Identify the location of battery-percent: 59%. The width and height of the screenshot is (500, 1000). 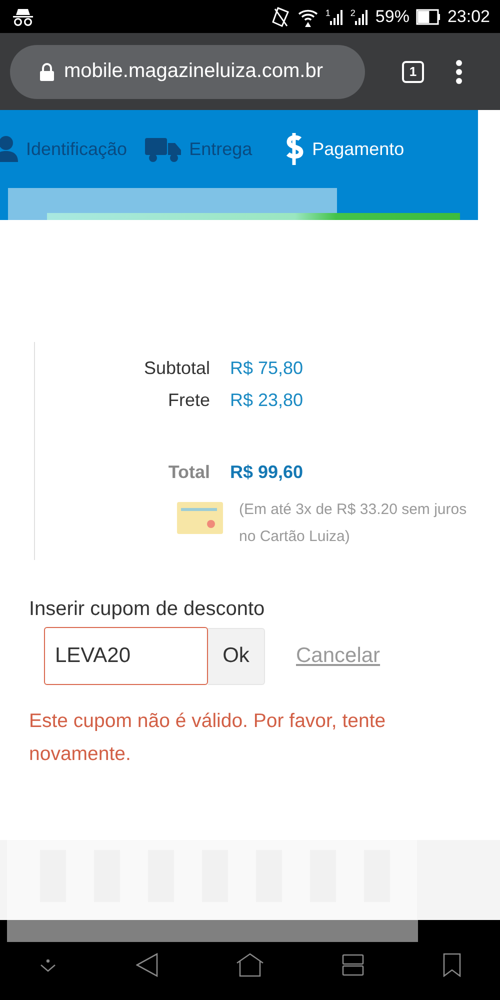
(392, 16).